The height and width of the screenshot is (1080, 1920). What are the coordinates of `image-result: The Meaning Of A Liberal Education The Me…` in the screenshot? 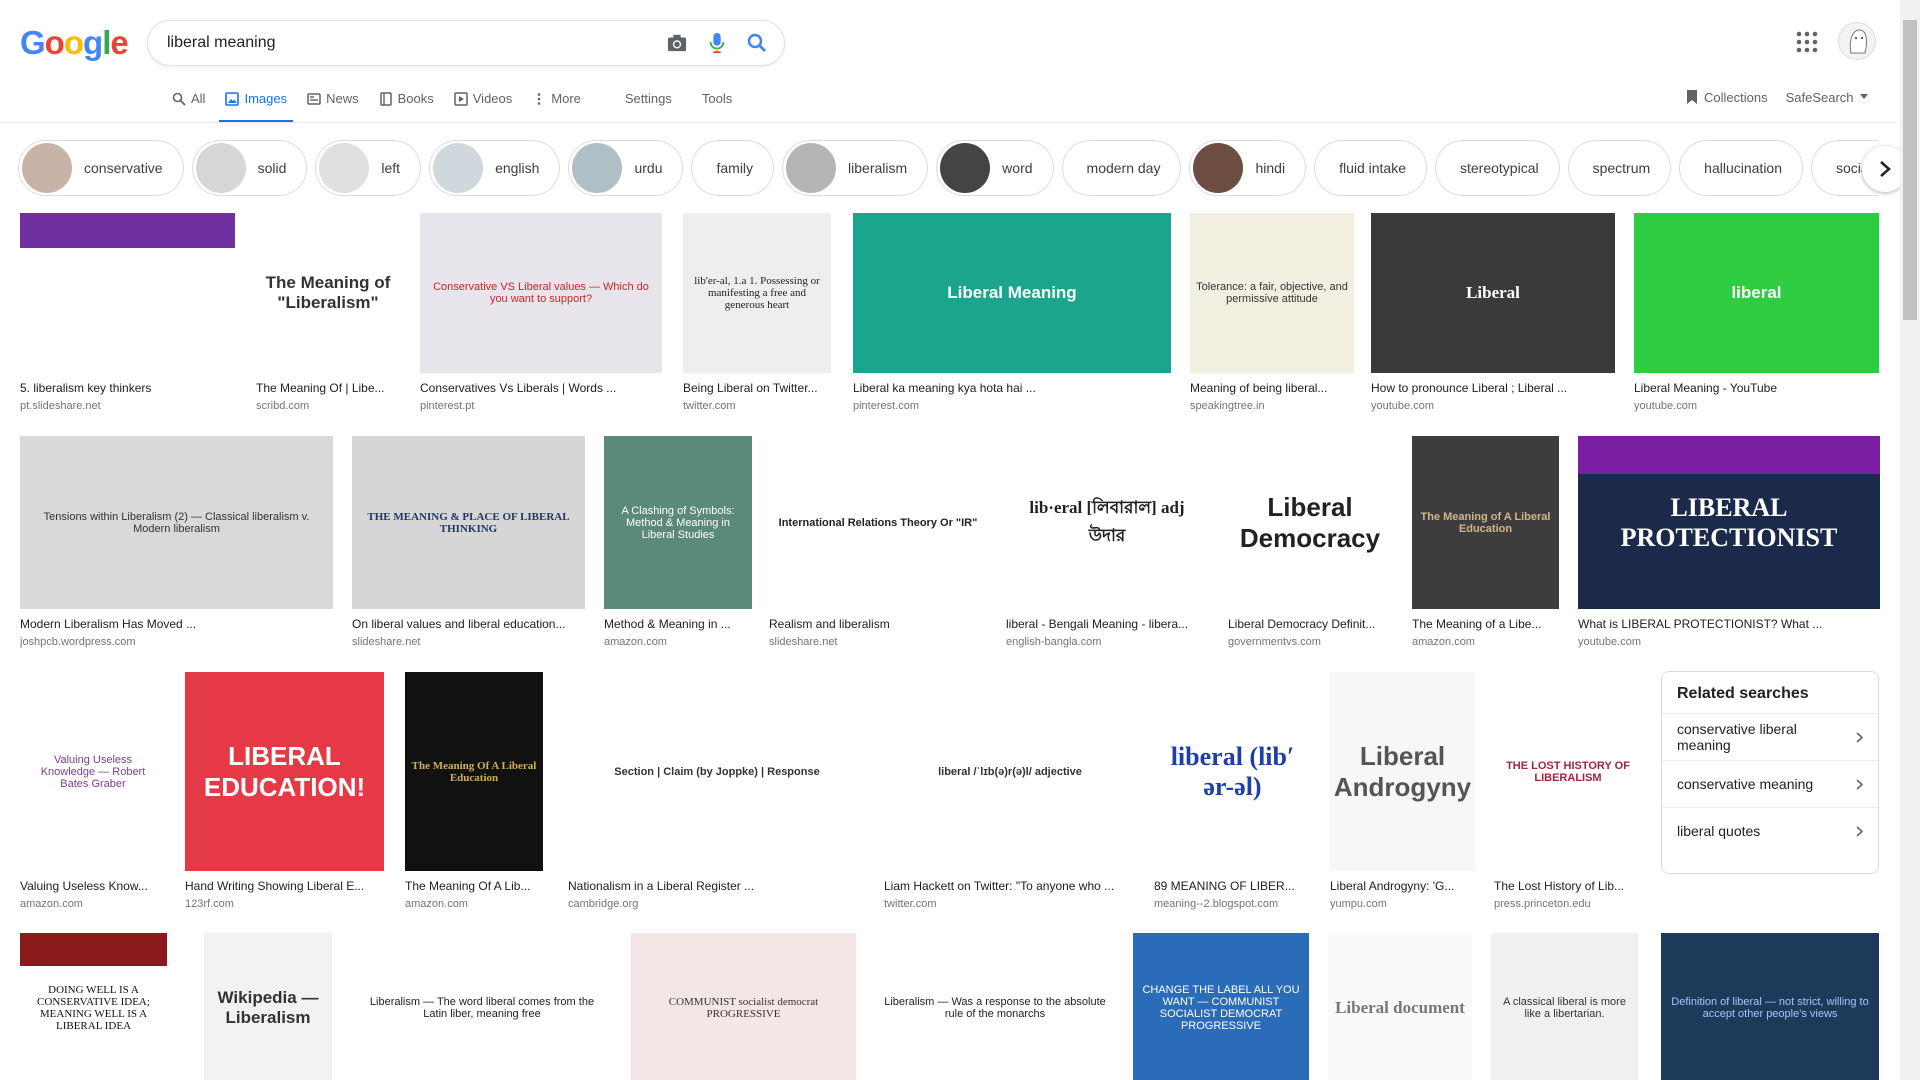 It's located at (474, 791).